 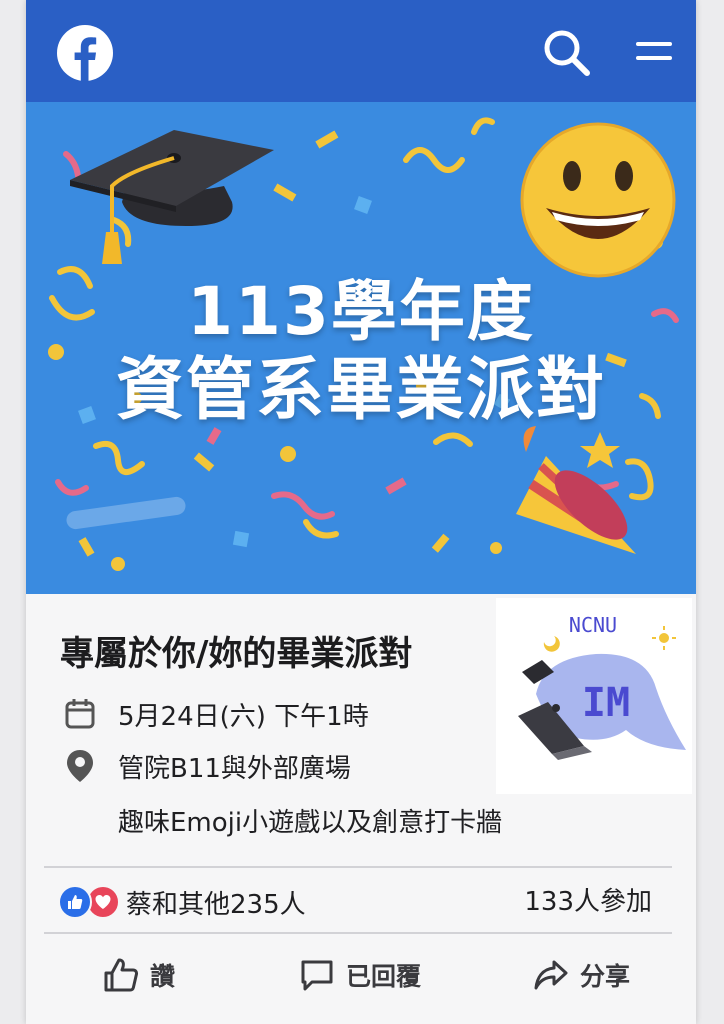 I want to click on replied-label: 已回覆, so click(x=384, y=976).